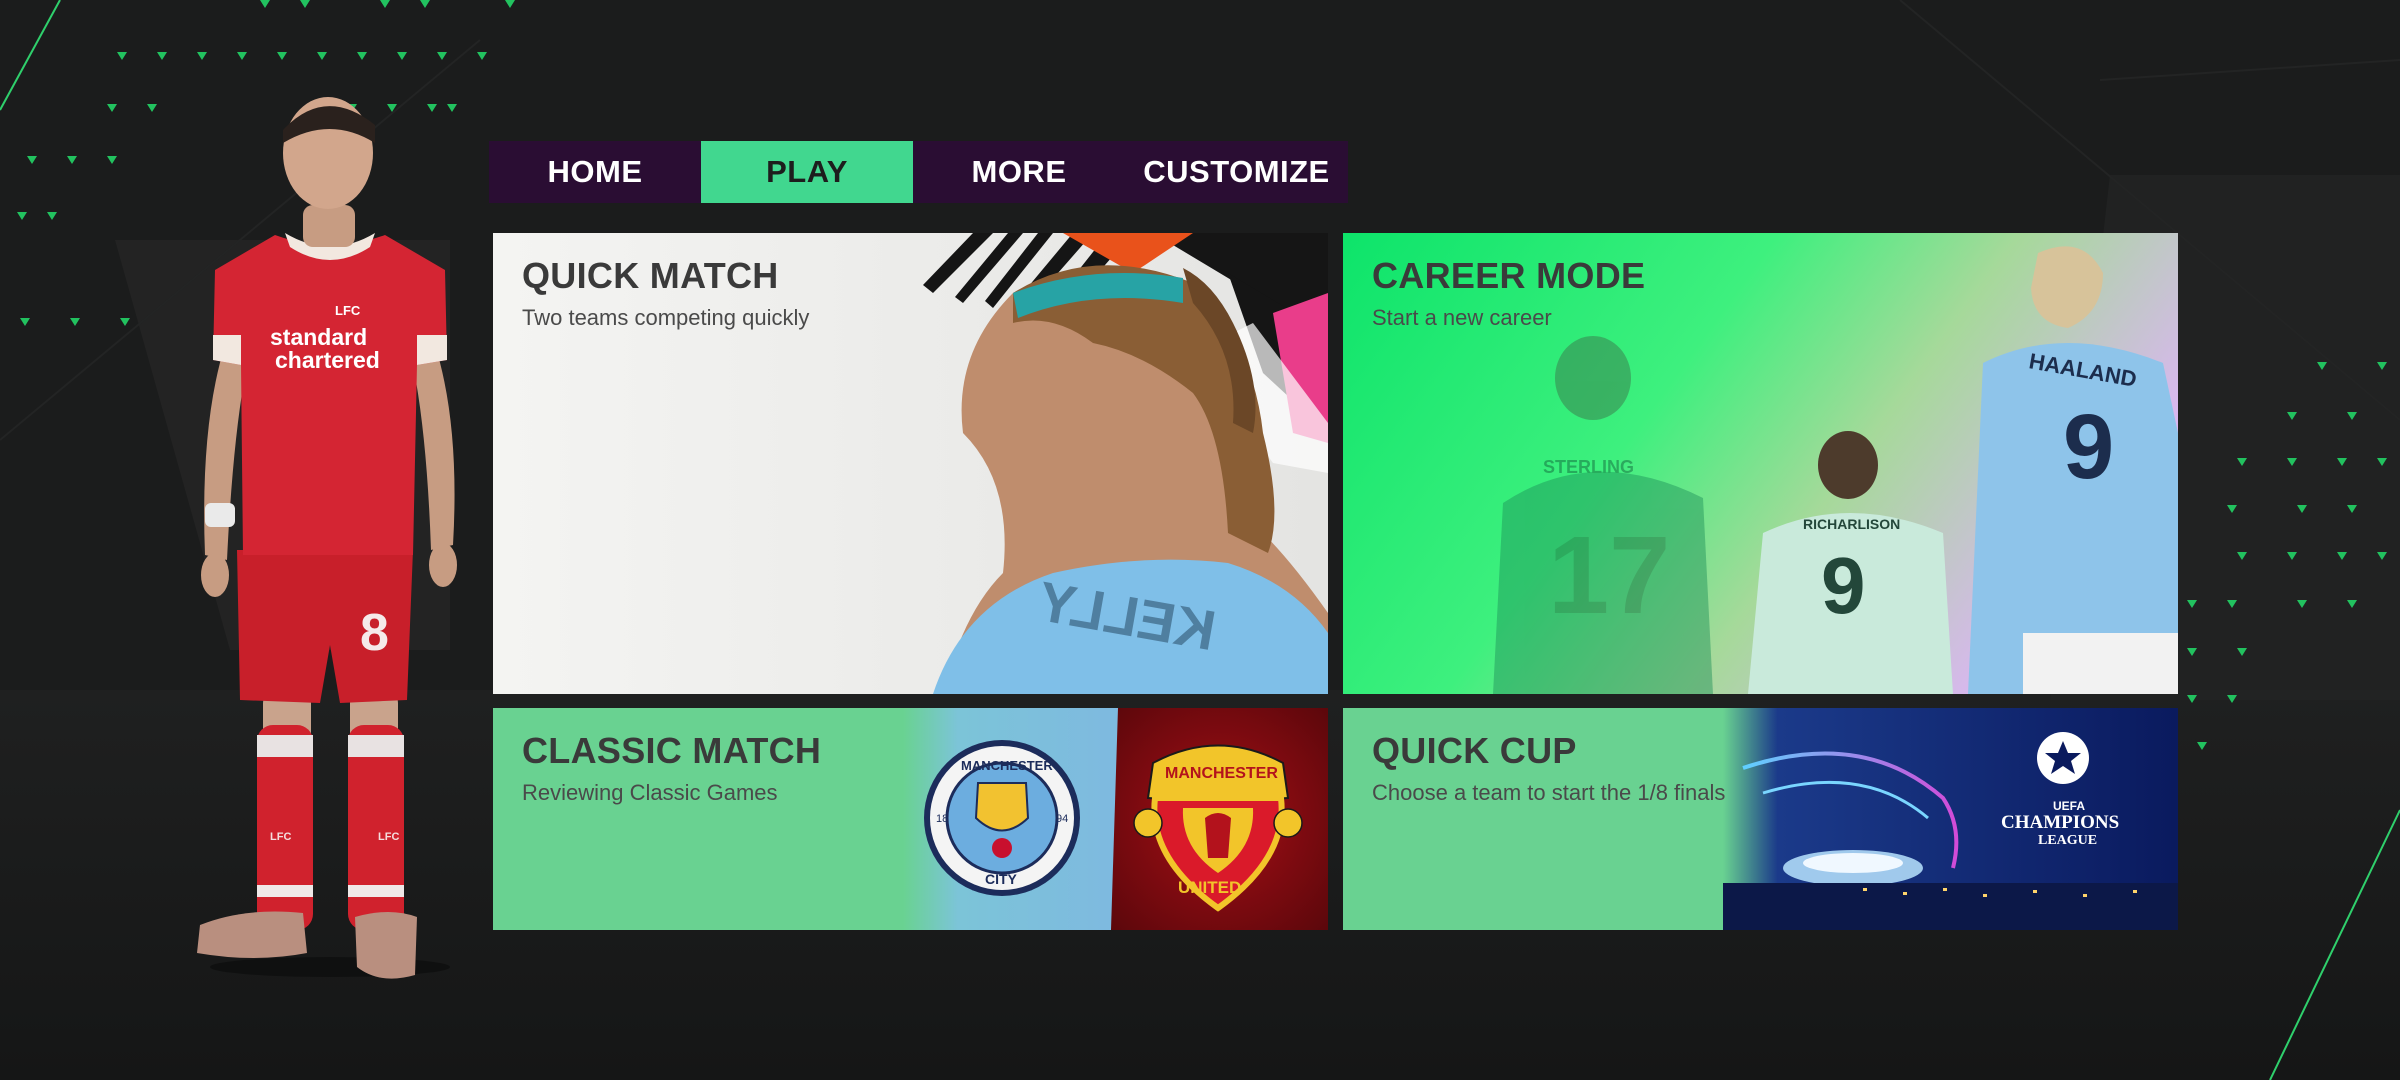  I want to click on shirt-name-mid: RICHARLISON, so click(1851, 524).